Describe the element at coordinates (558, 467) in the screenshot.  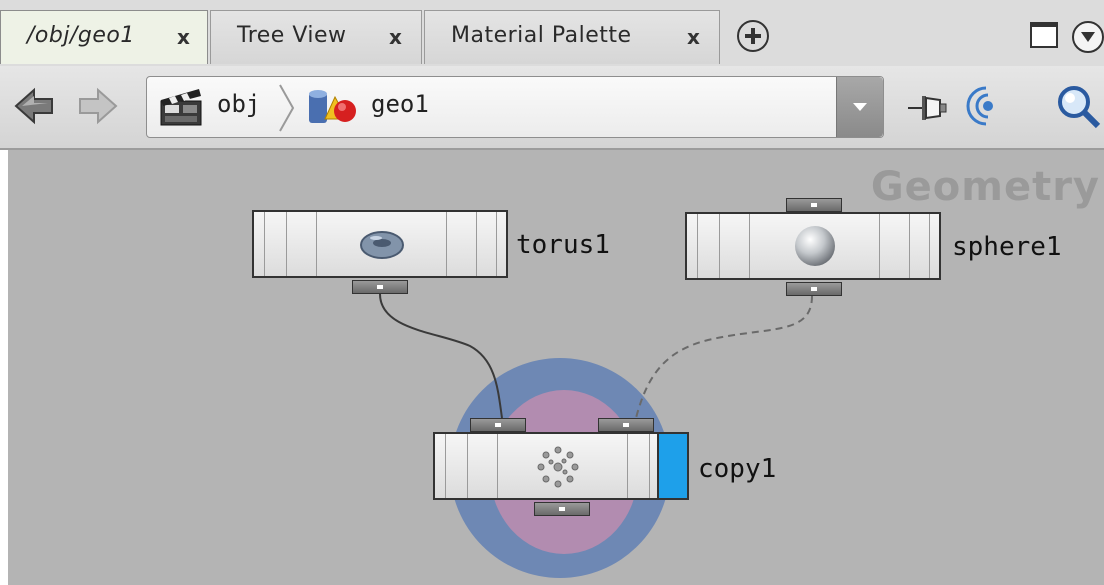
I see `copy-icon` at that location.